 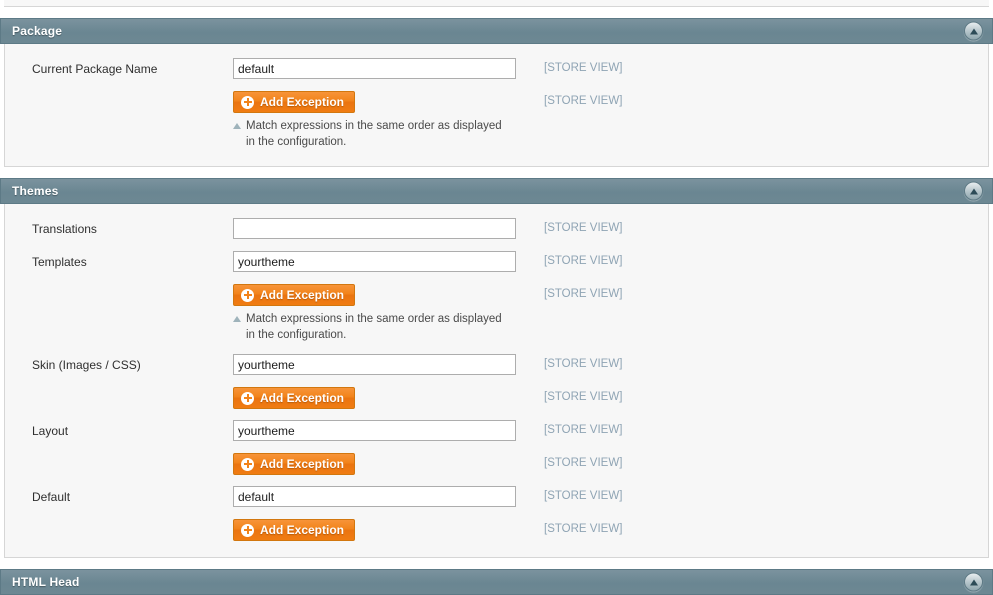 I want to click on field-row-skin: Skin (Images / CSS) [STORE VIEW], so click(x=496, y=365).